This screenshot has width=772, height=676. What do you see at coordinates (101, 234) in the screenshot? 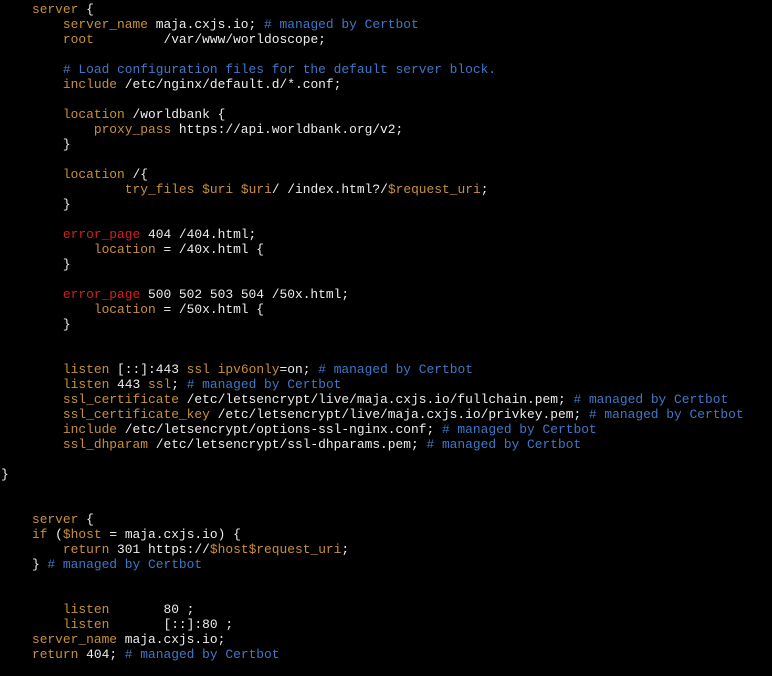
I see `error-directive: error_page` at bounding box center [101, 234].